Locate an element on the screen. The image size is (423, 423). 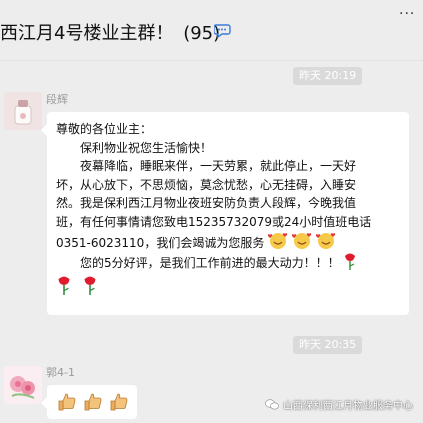
message-bubble is located at coordinates (89, 402).